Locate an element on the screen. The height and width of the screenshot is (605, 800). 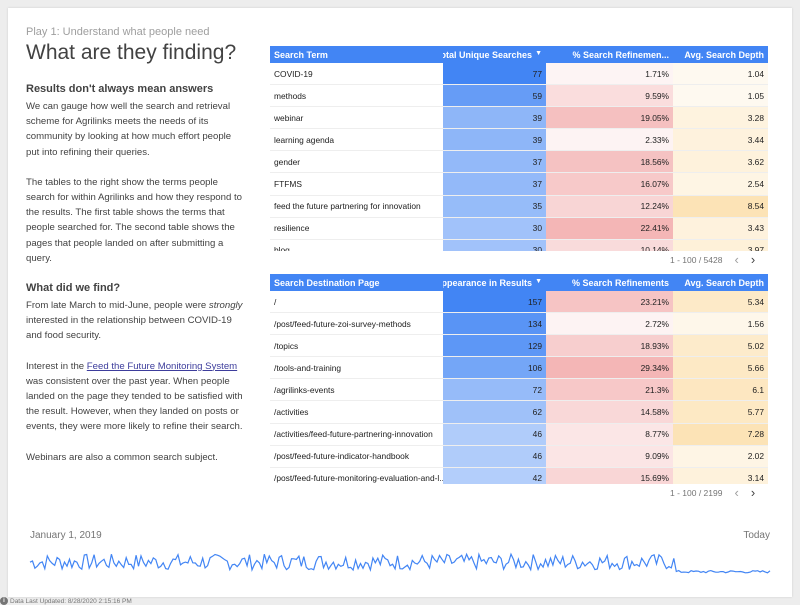
cell-refinement-pct: 12.24% is located at coordinates (609, 206).